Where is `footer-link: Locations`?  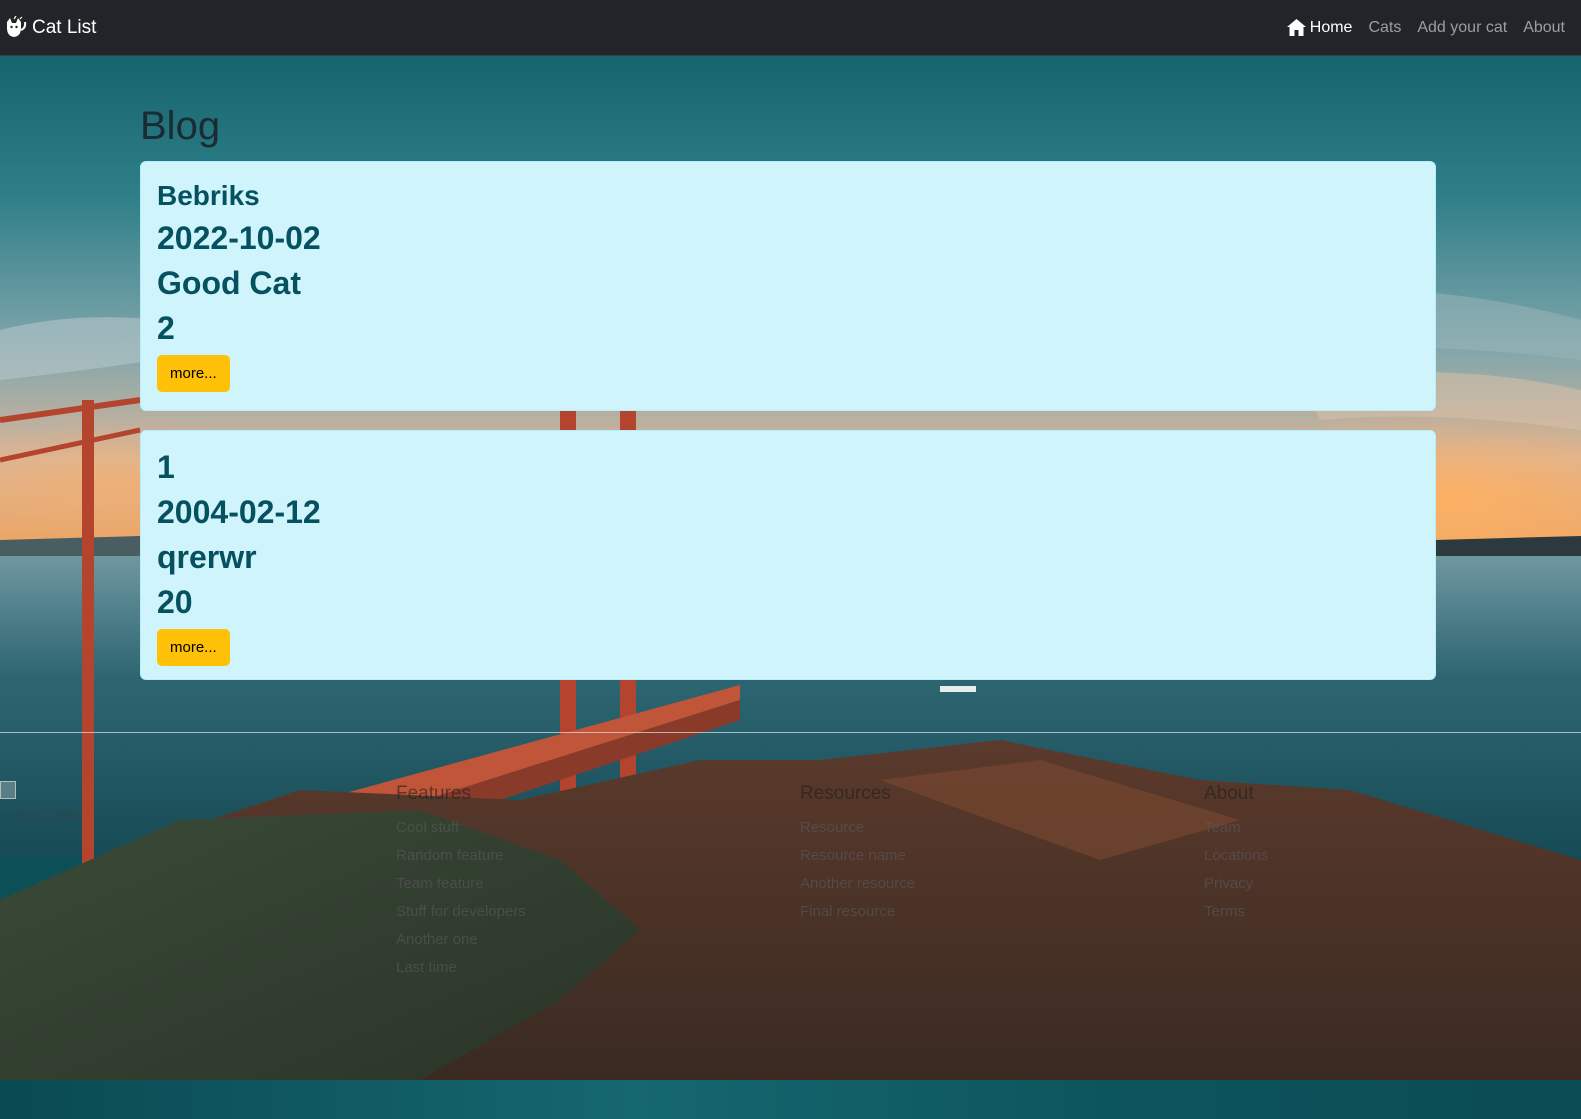 footer-link: Locations is located at coordinates (1236, 856).